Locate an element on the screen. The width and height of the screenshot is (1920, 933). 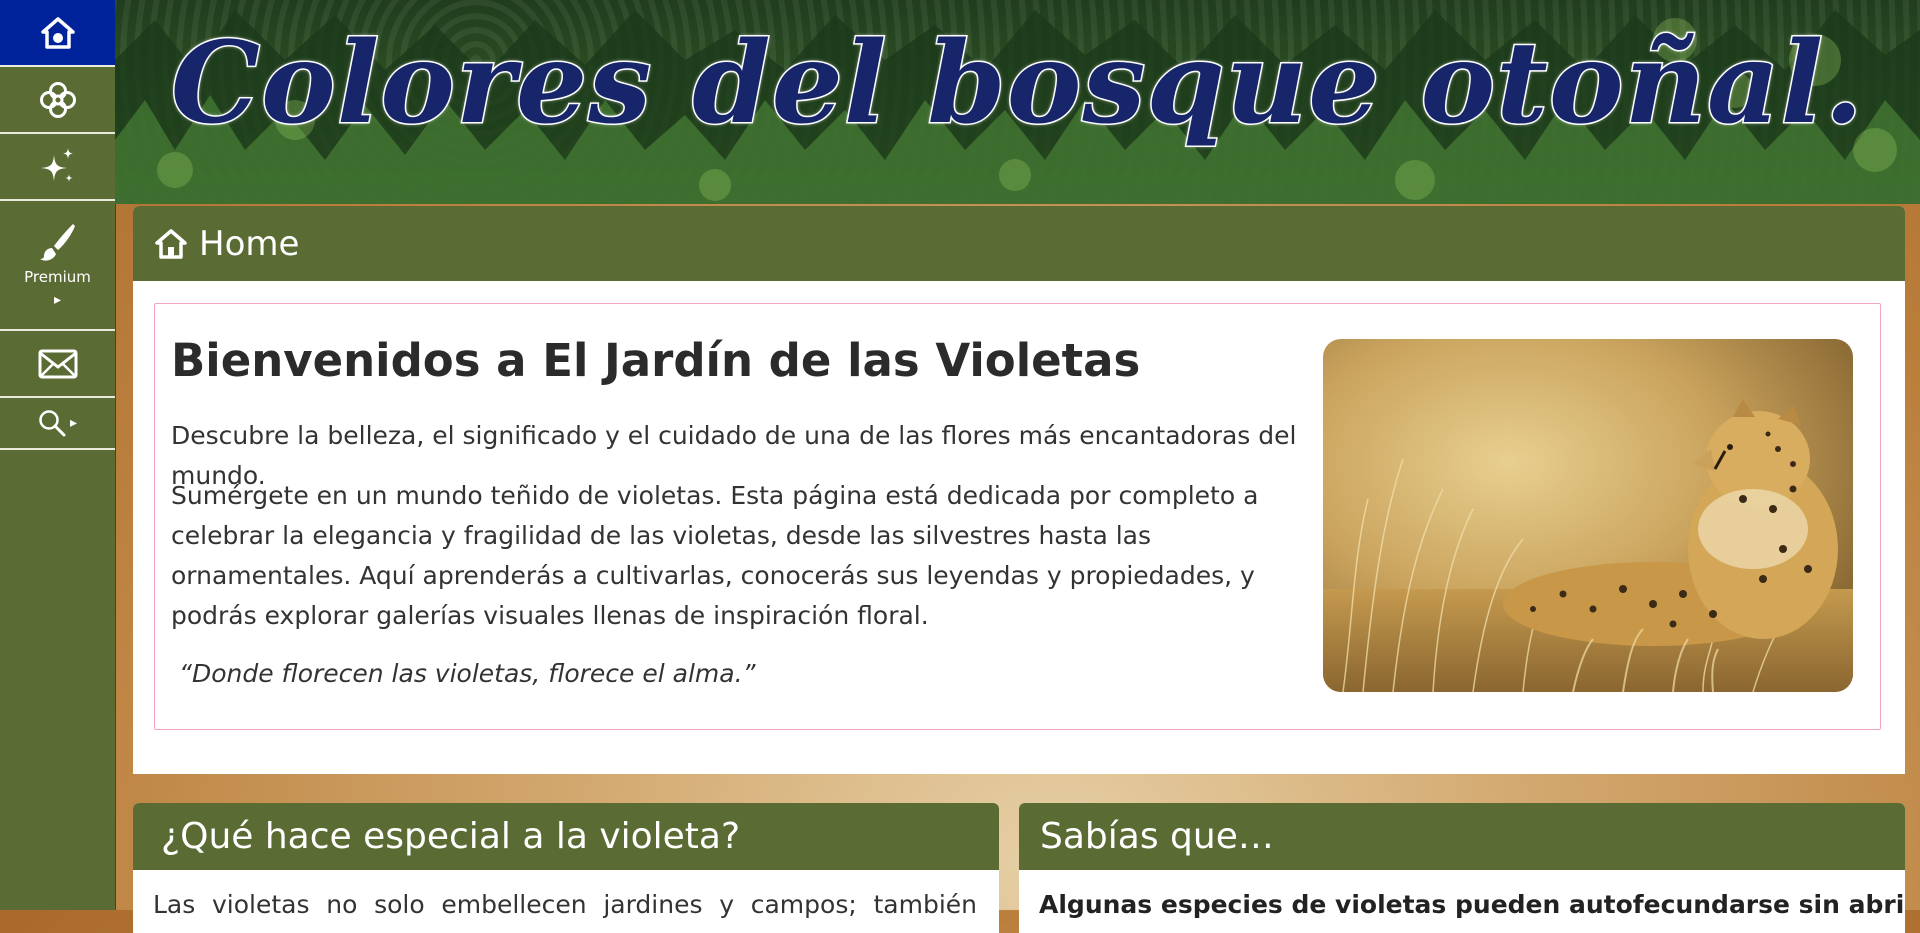
sidebar-item-sparkle is located at coordinates (57, 167).